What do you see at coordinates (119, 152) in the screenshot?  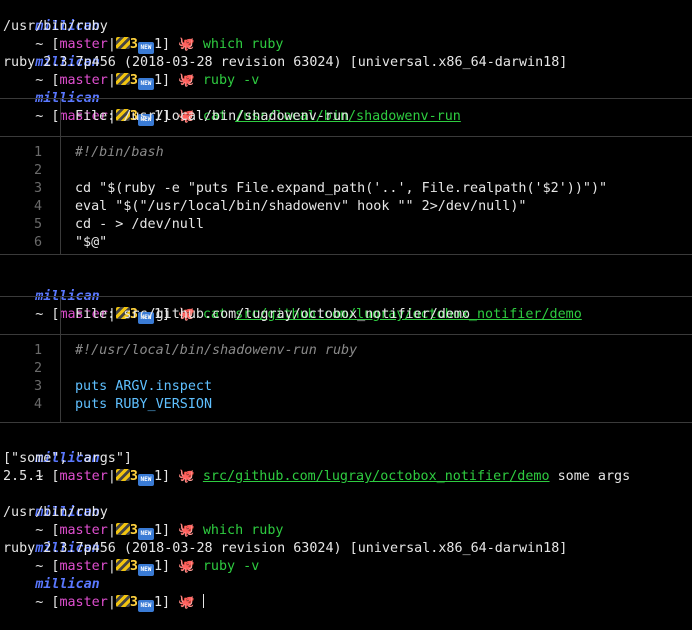 I see `code-line: #!/bin/bash` at bounding box center [119, 152].